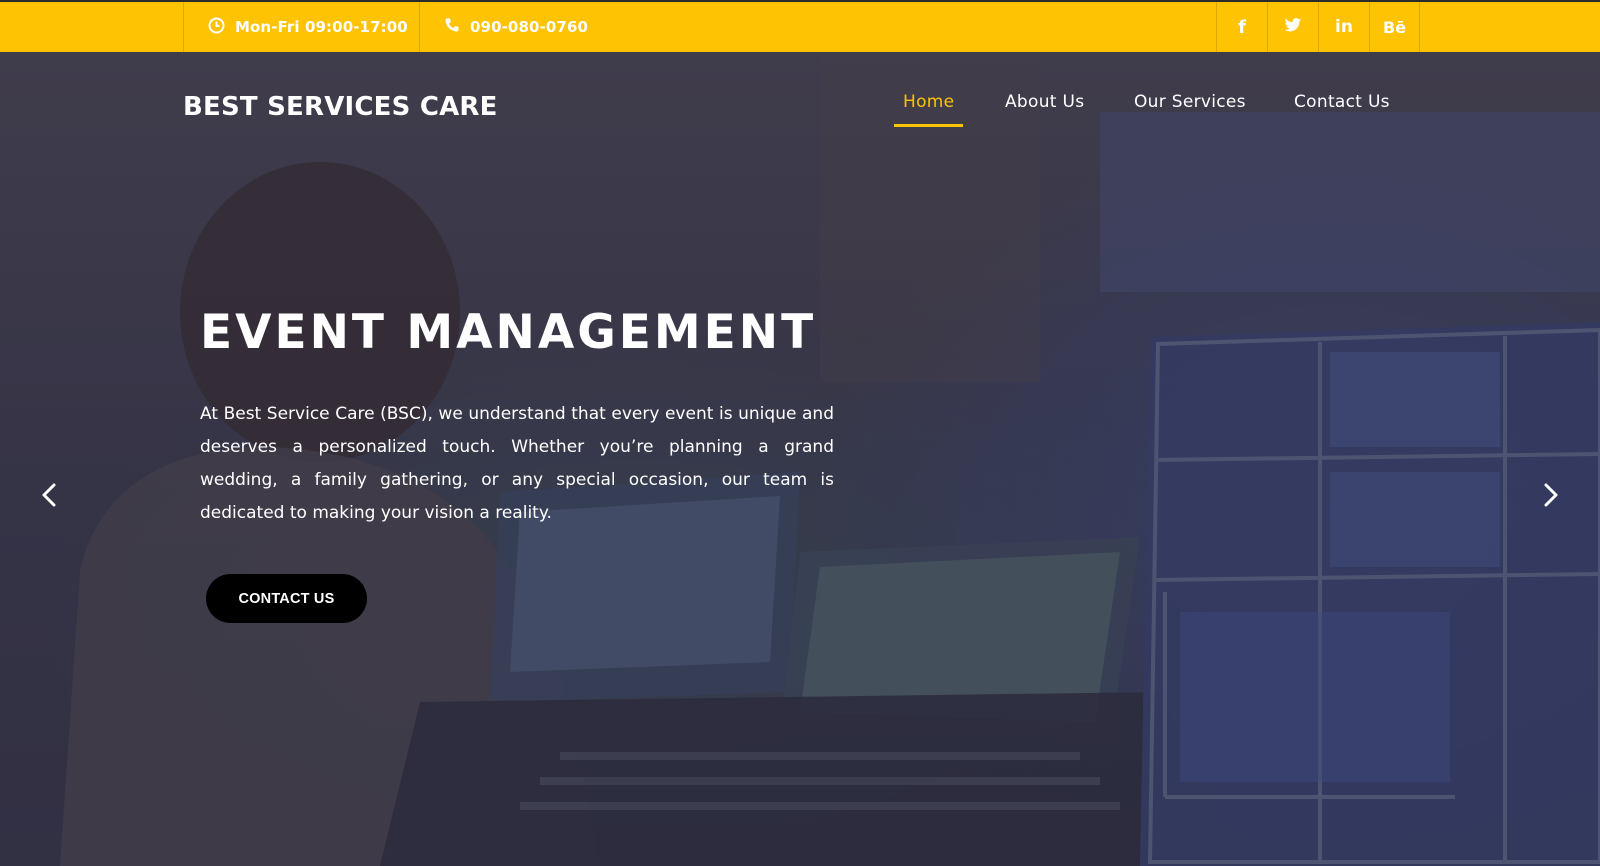 The width and height of the screenshot is (1600, 866). I want to click on nav-active-indicator, so click(928, 125).